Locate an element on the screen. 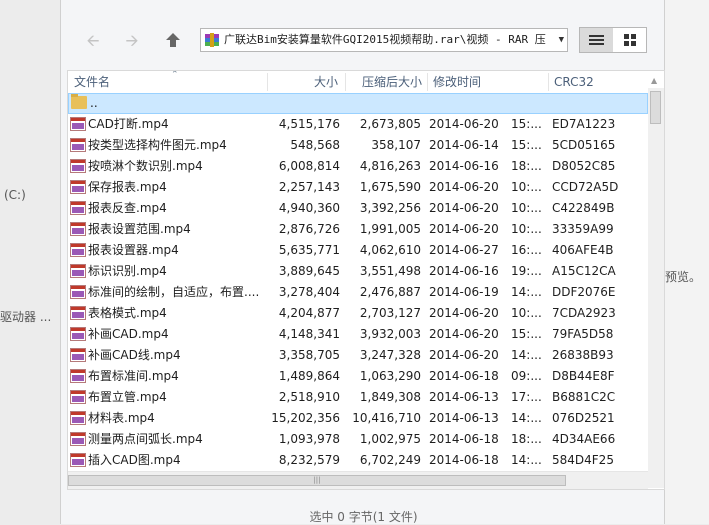 This screenshot has height=525, width=709. file-name: 按类型选择构件图元.mp4 is located at coordinates (157, 145).